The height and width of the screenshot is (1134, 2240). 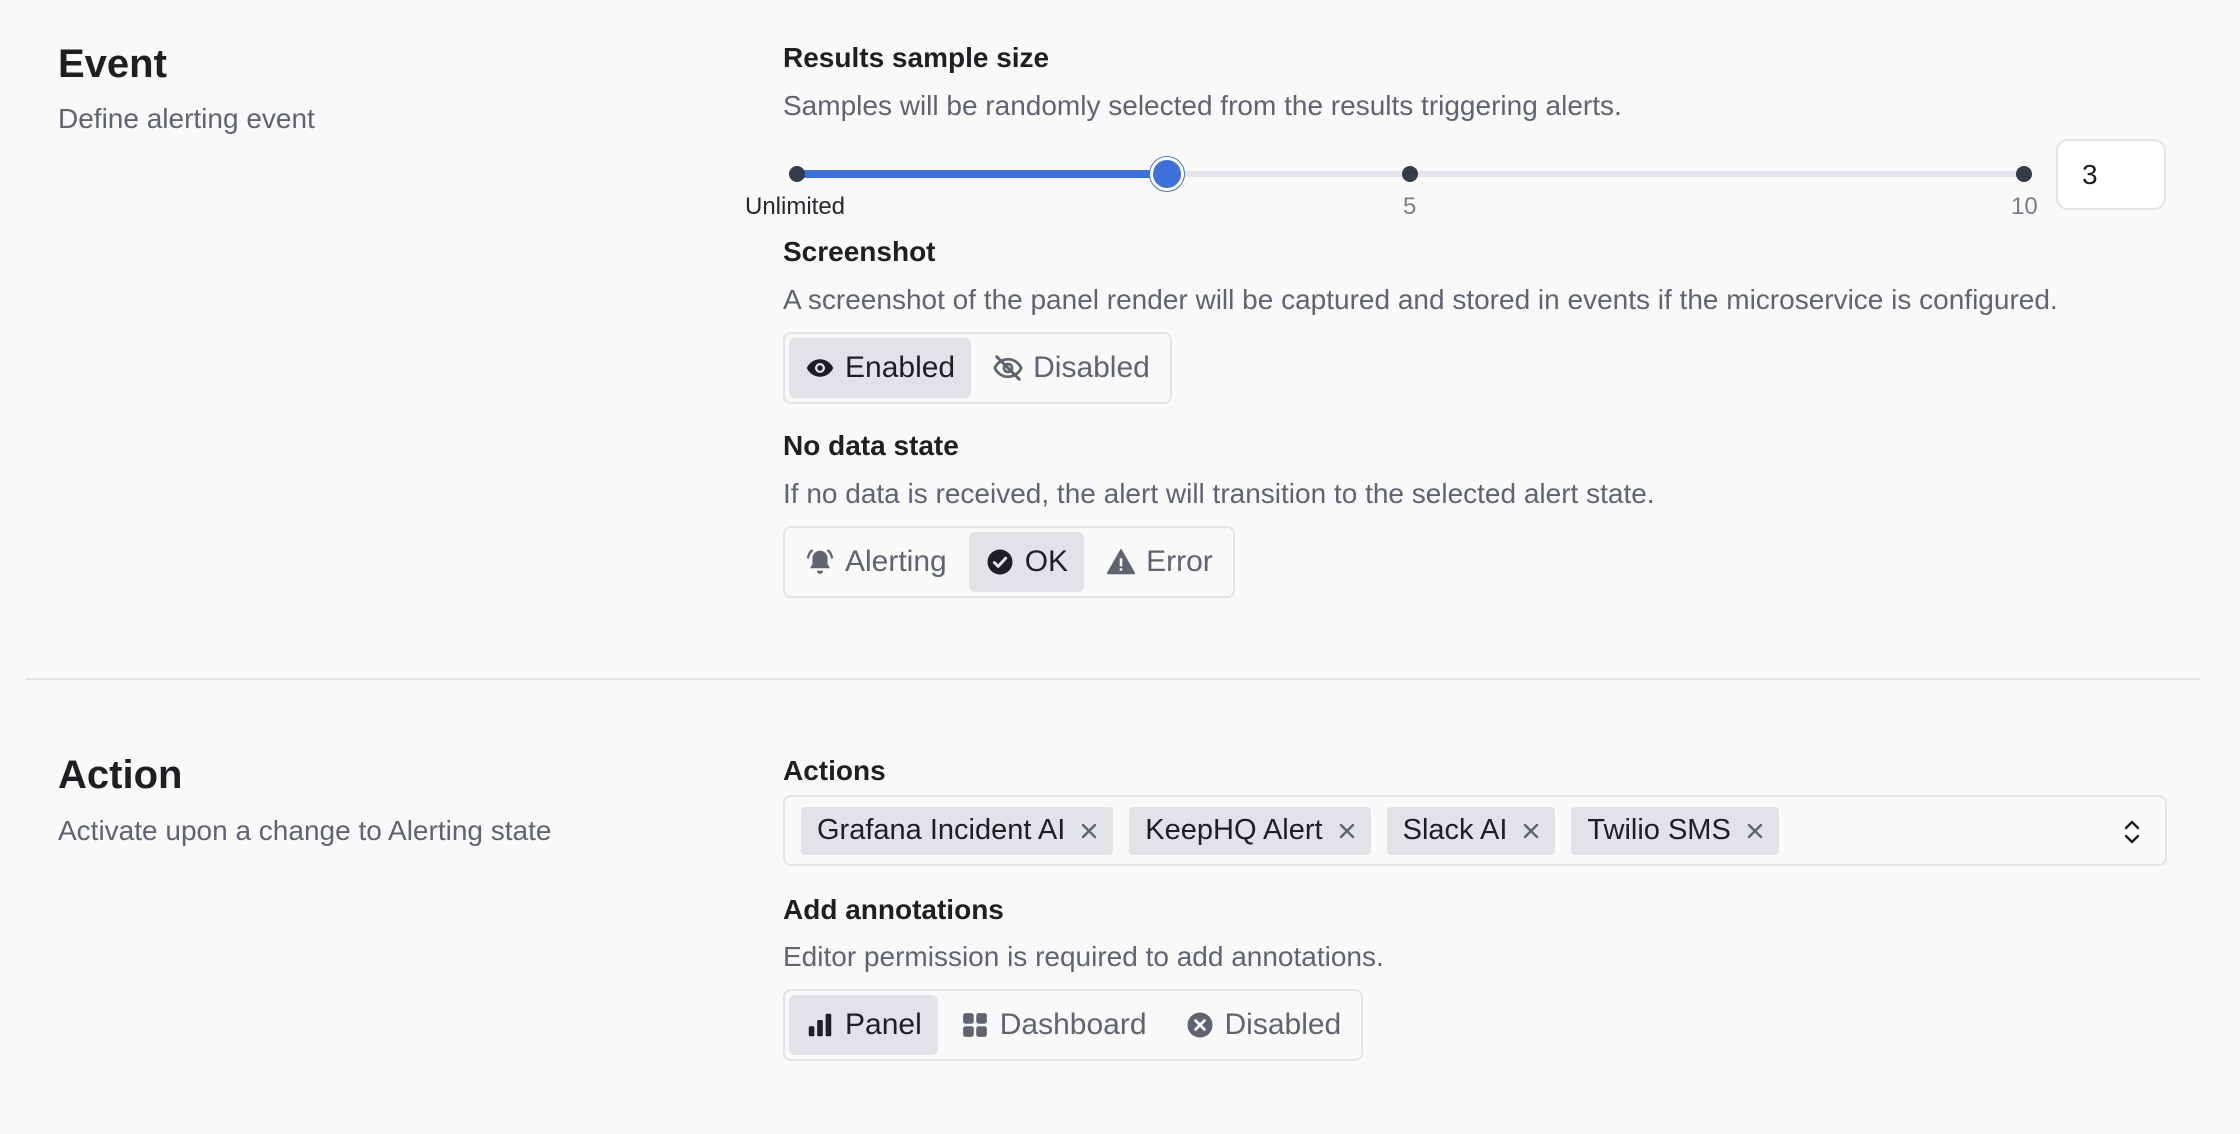 What do you see at coordinates (1000, 562) in the screenshot?
I see `check-circle-icon` at bounding box center [1000, 562].